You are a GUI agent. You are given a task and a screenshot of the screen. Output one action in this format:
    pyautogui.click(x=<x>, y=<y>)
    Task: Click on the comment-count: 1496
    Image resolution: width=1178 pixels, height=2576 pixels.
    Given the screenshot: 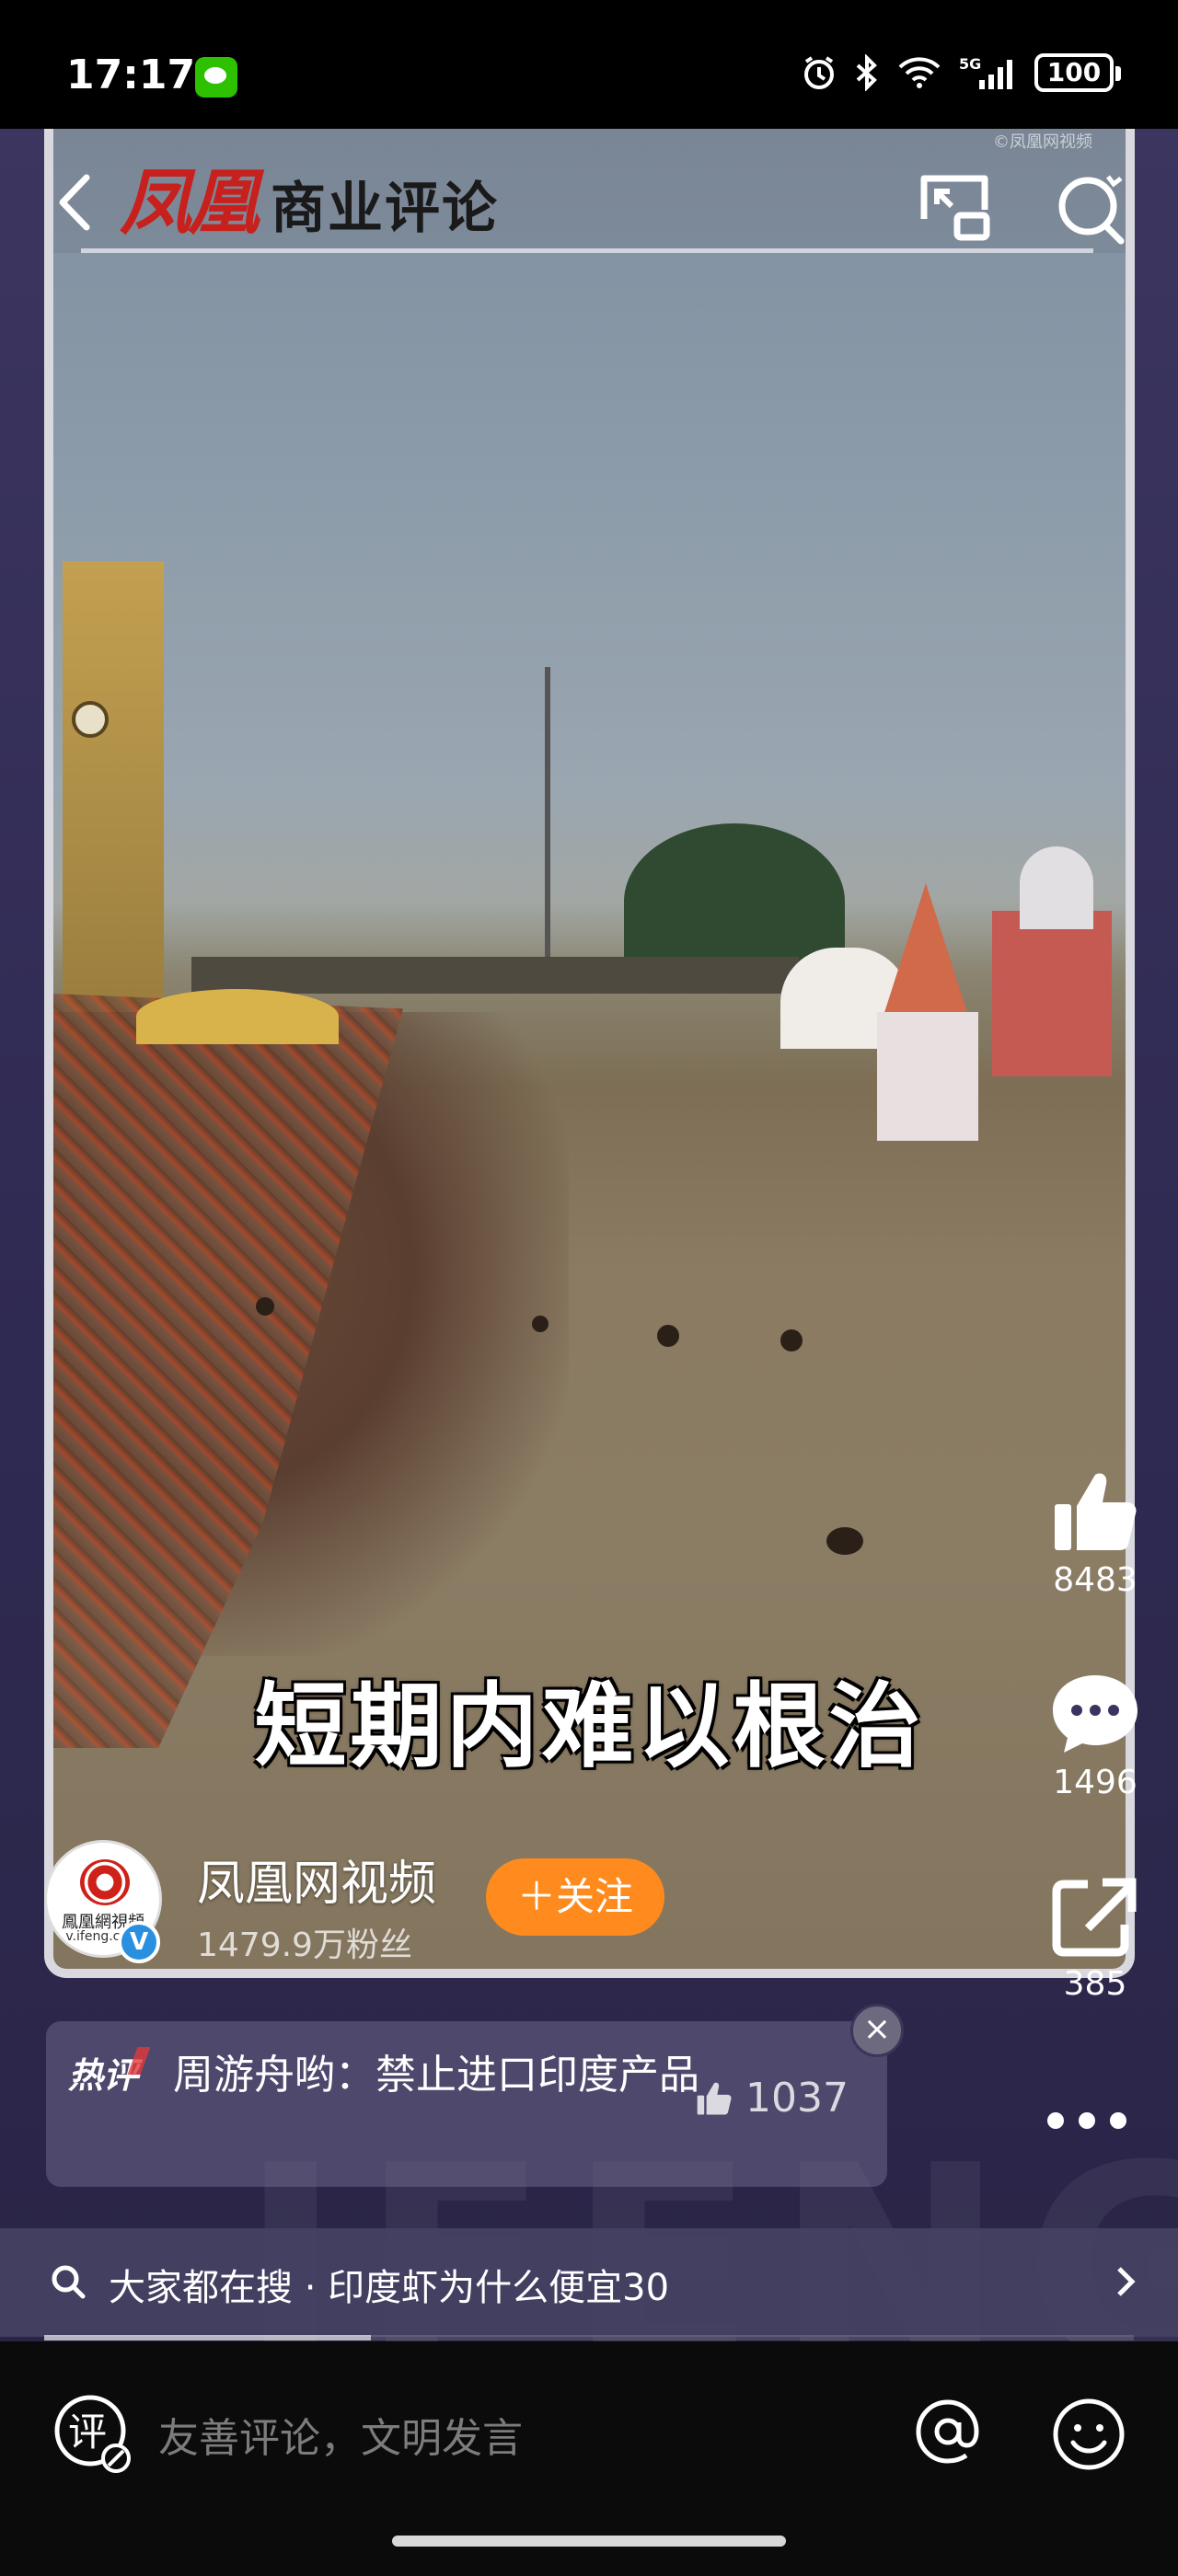 What is the action you would take?
    pyautogui.click(x=1095, y=1782)
    